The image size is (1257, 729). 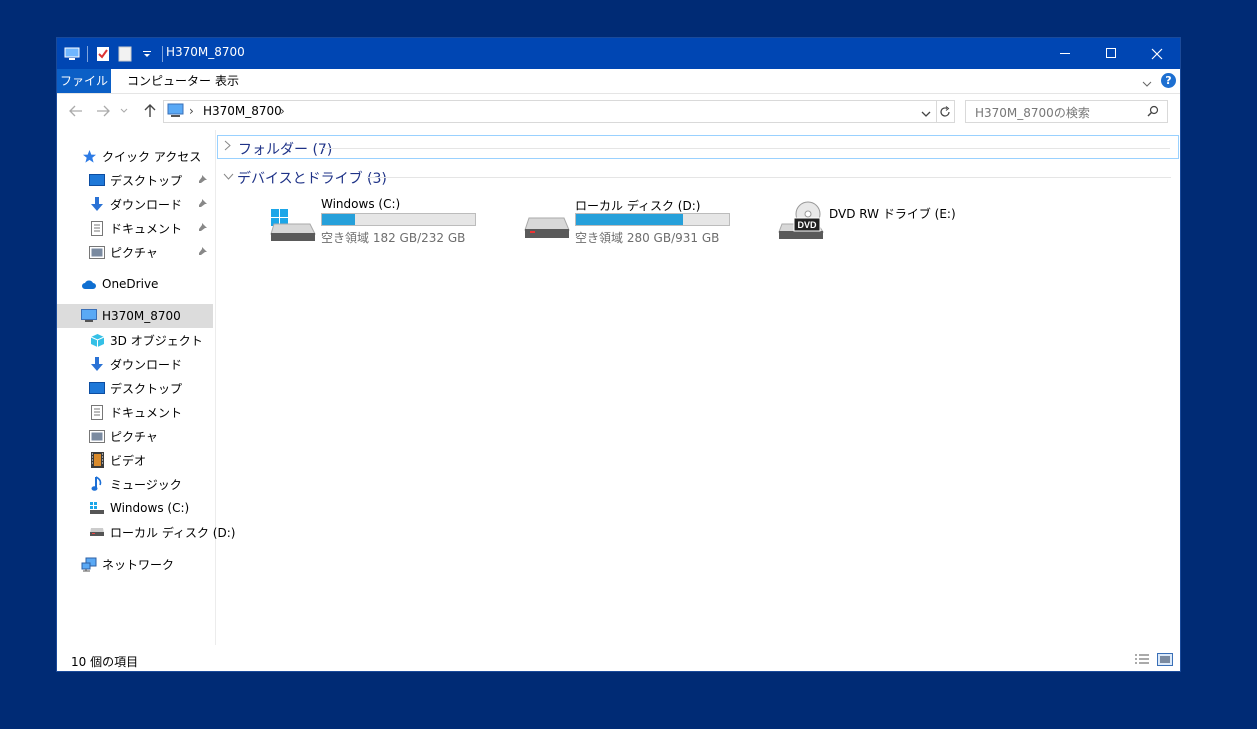 I want to click on tab-computer: コンピューター, so click(x=169, y=81).